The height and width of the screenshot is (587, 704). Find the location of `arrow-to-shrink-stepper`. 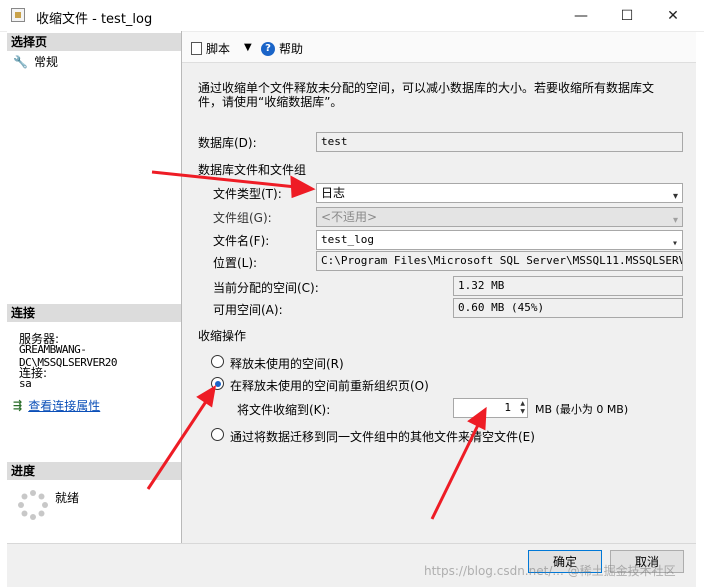

arrow-to-shrink-stepper is located at coordinates (455, 472).